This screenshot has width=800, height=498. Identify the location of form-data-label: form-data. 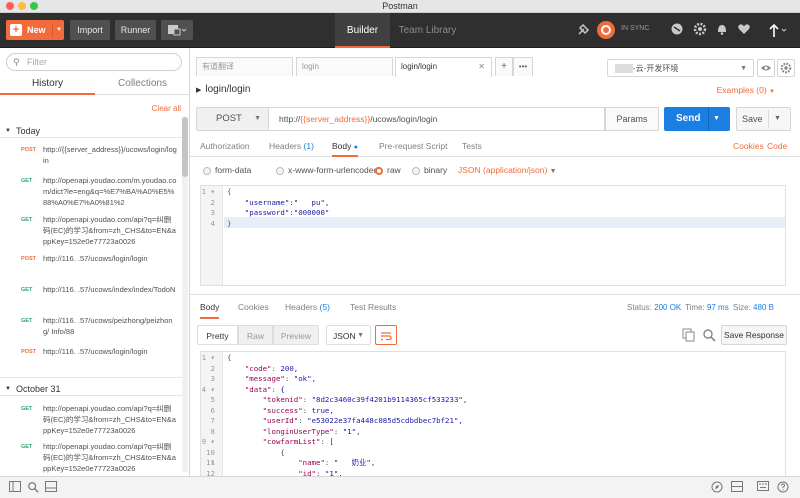
(233, 170).